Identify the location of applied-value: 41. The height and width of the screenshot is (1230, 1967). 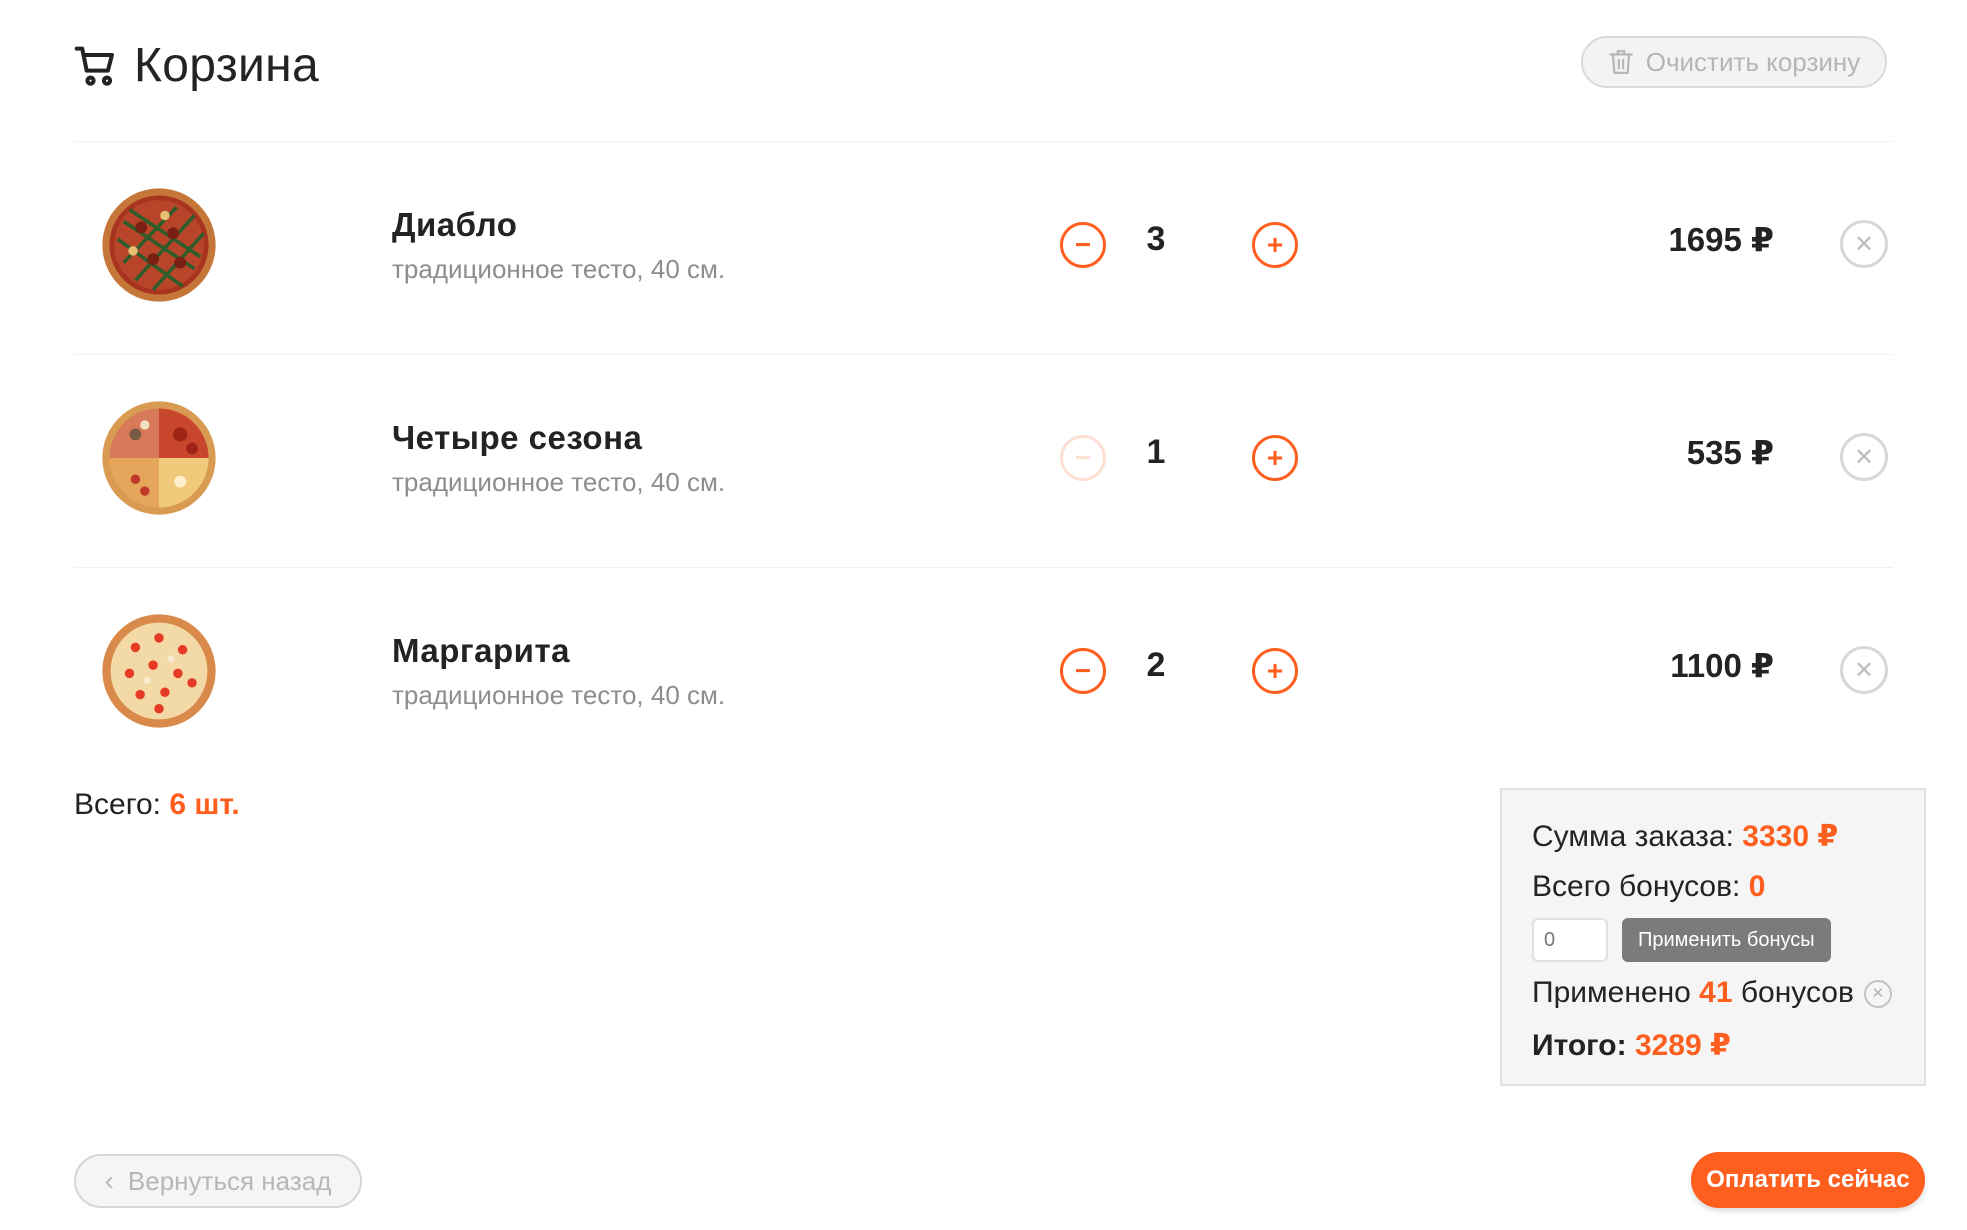
(1716, 992).